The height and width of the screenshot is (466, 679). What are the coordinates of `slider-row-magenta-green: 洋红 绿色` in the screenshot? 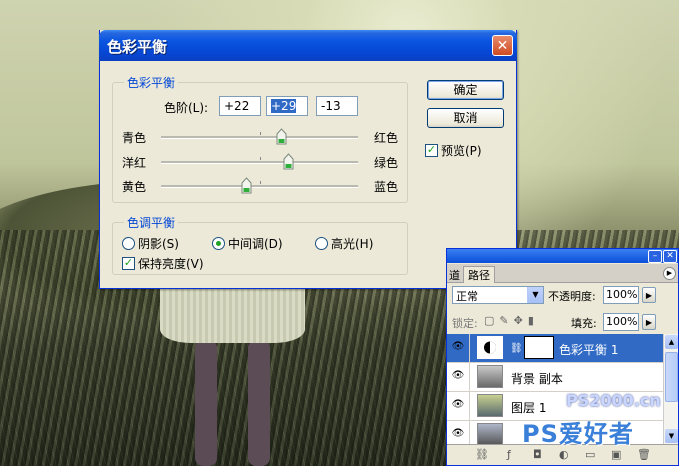 It's located at (260, 162).